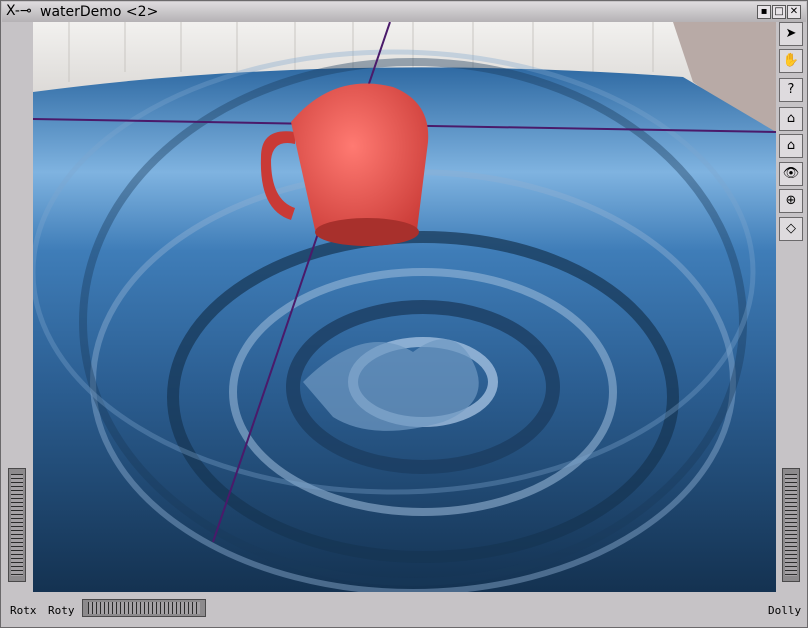 Image resolution: width=808 pixels, height=628 pixels. Describe the element at coordinates (779, 12) in the screenshot. I see `maximize-button: □` at that location.